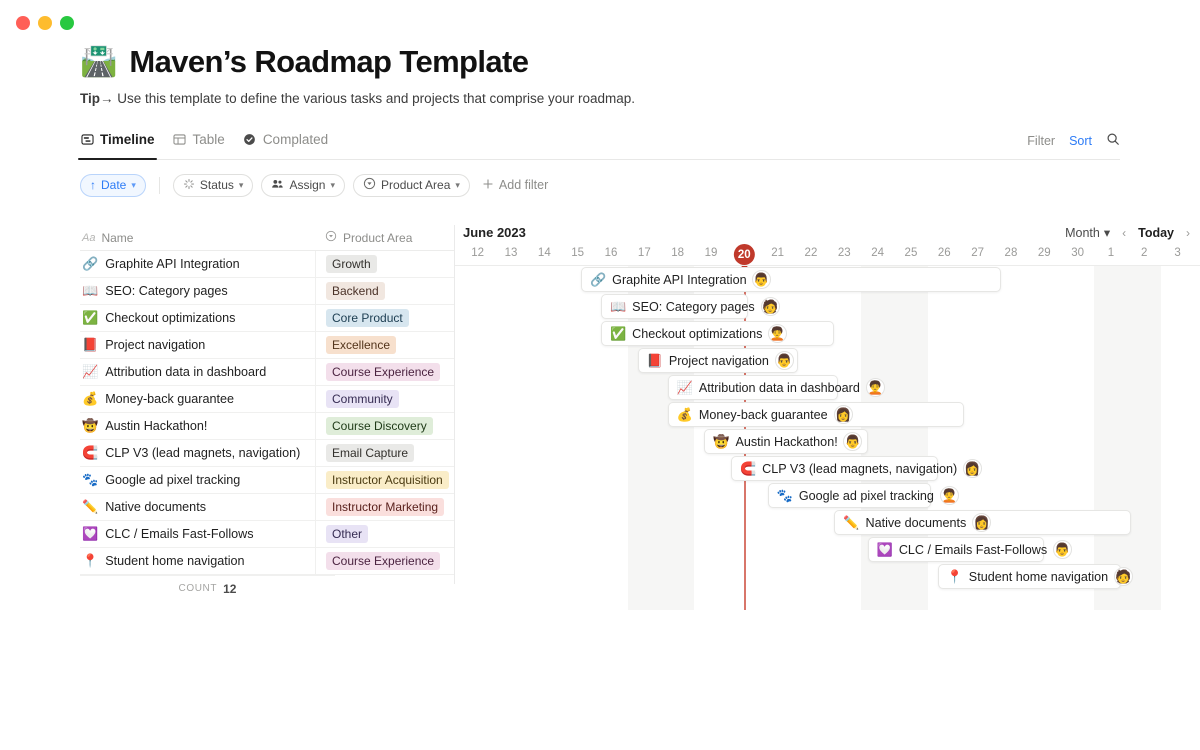 The width and height of the screenshot is (1200, 750). What do you see at coordinates (884, 549) in the screenshot?
I see `bar-emoji-icon: 💟` at bounding box center [884, 549].